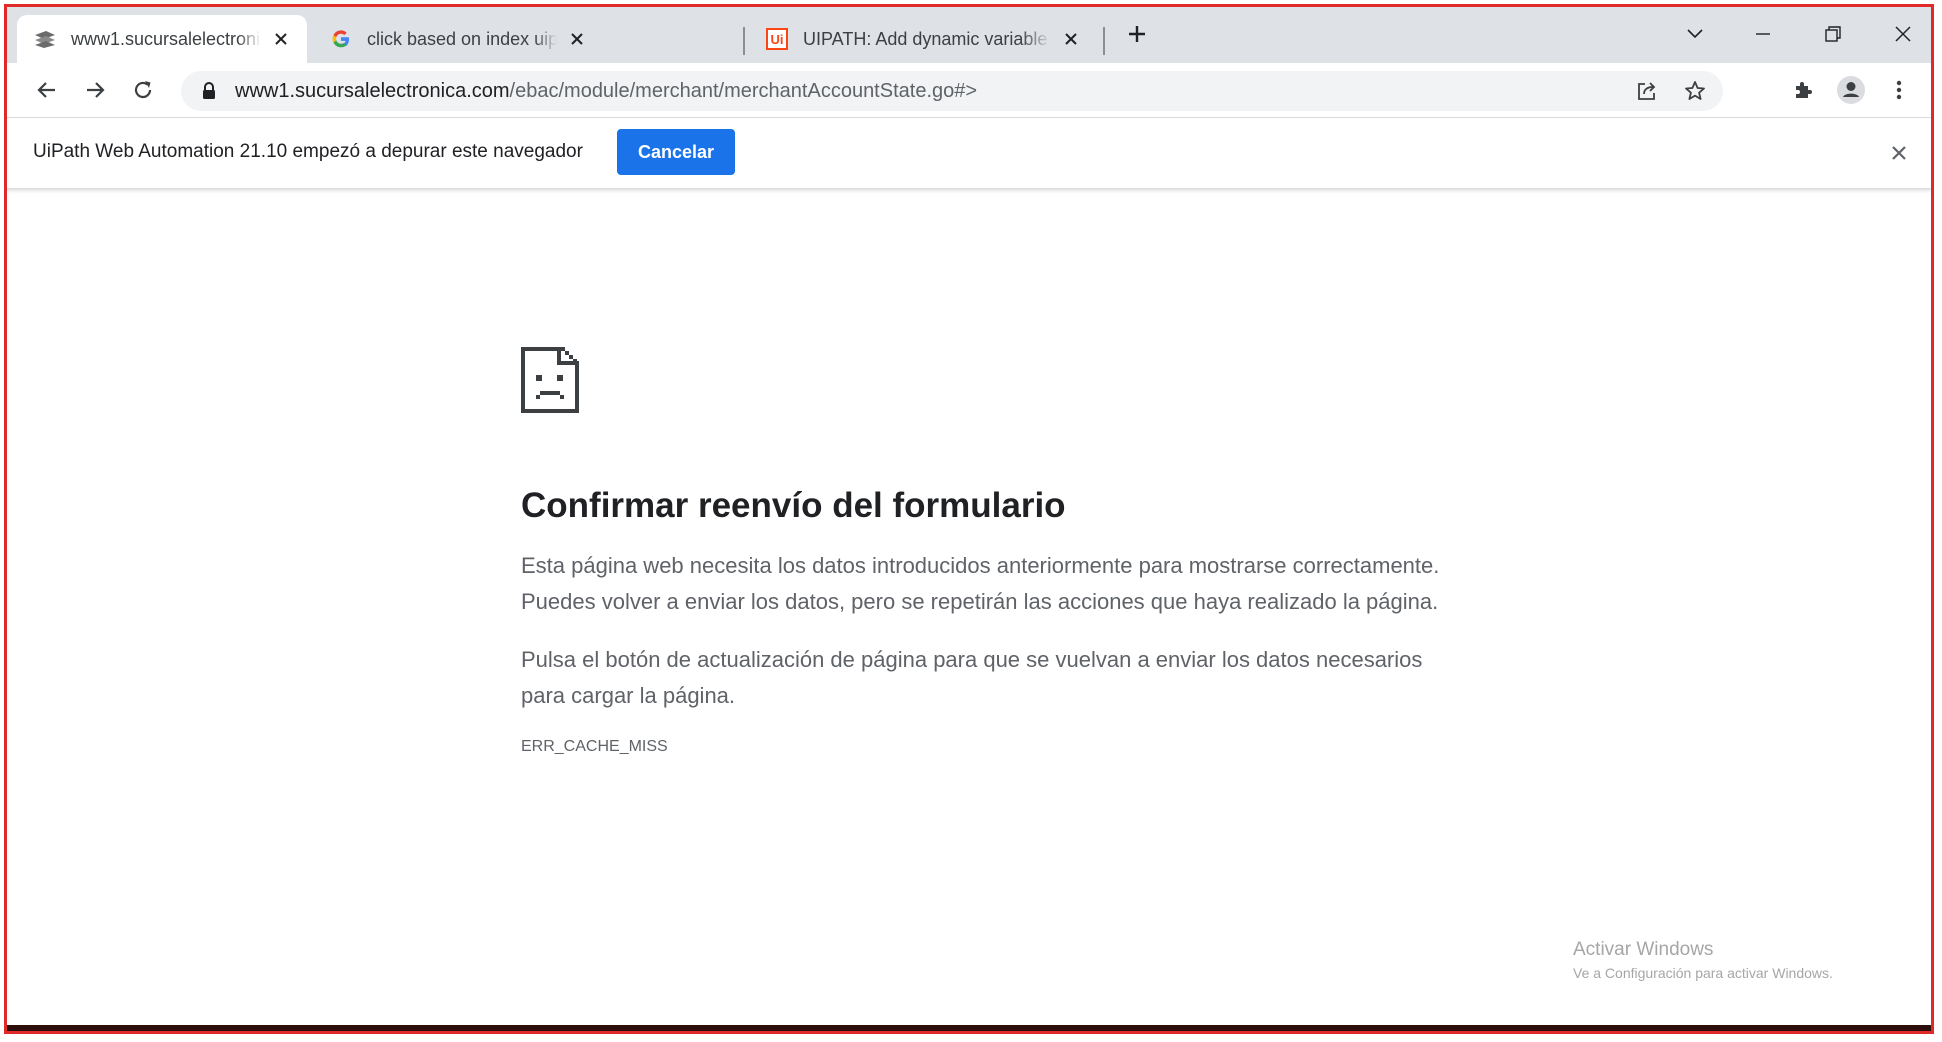 This screenshot has height=1042, width=1942. What do you see at coordinates (143, 90) in the screenshot?
I see `reload-icon` at bounding box center [143, 90].